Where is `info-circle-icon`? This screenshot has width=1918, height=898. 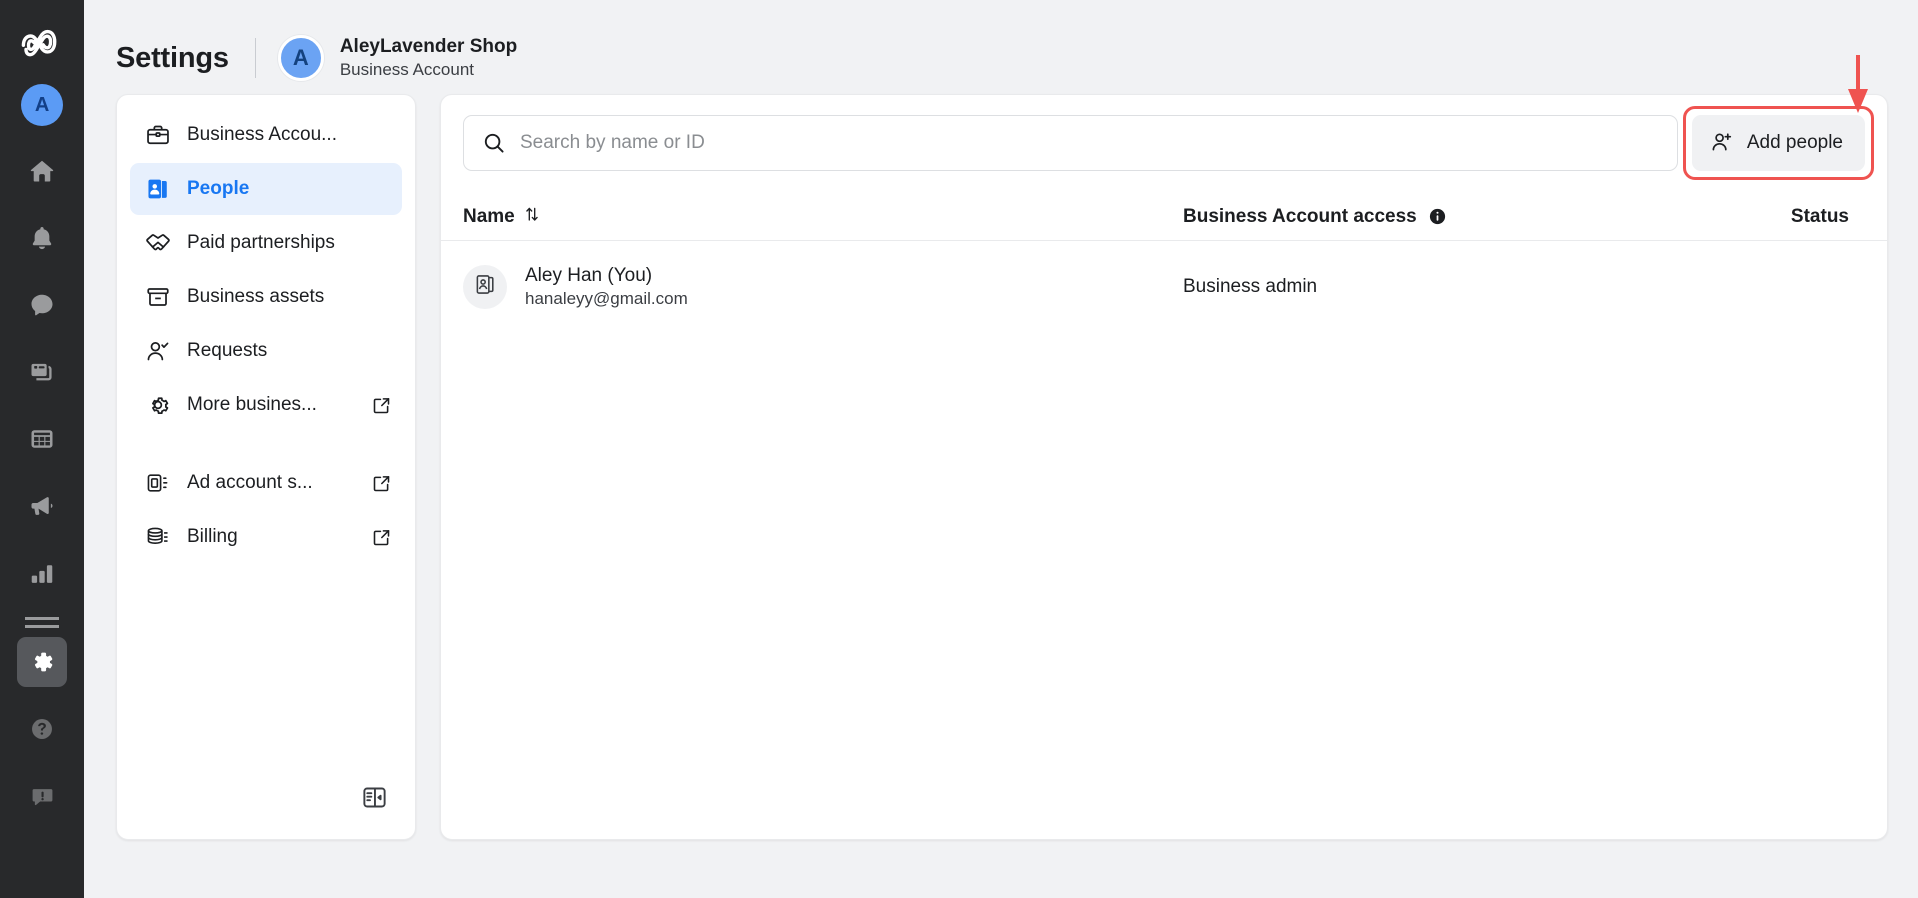 info-circle-icon is located at coordinates (1437, 216).